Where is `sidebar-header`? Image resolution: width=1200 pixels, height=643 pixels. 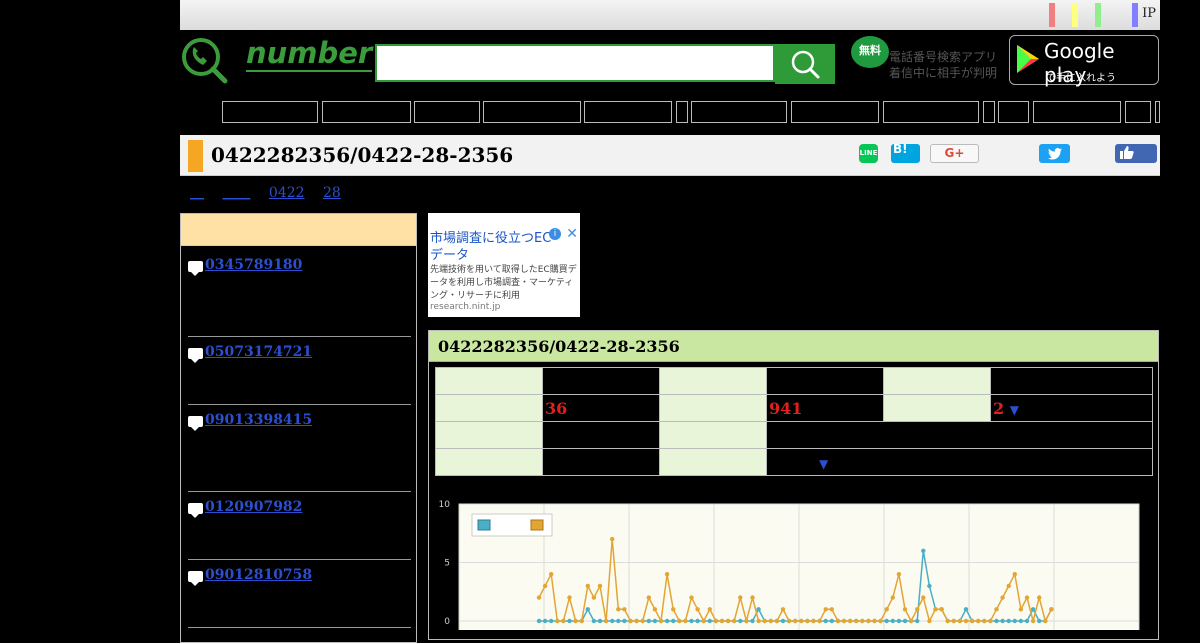
sidebar-header is located at coordinates (298, 230).